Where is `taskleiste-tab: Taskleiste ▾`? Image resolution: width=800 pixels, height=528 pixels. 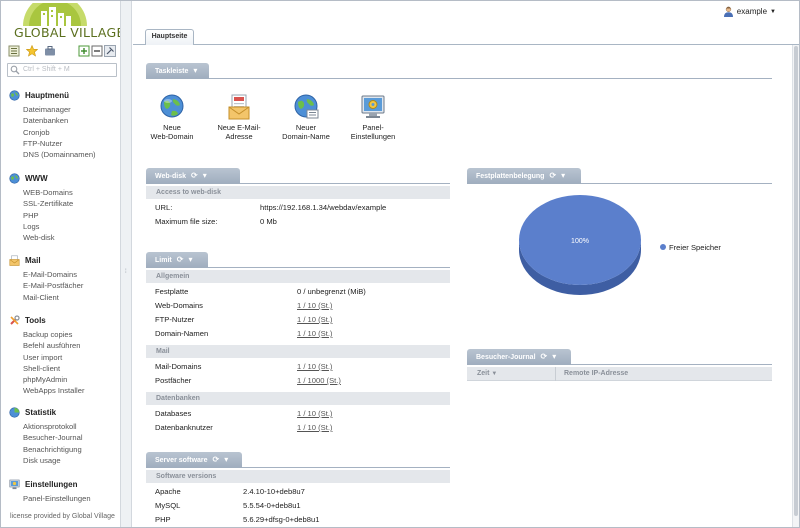
taskleiste-tab: Taskleiste ▾ is located at coordinates (177, 71).